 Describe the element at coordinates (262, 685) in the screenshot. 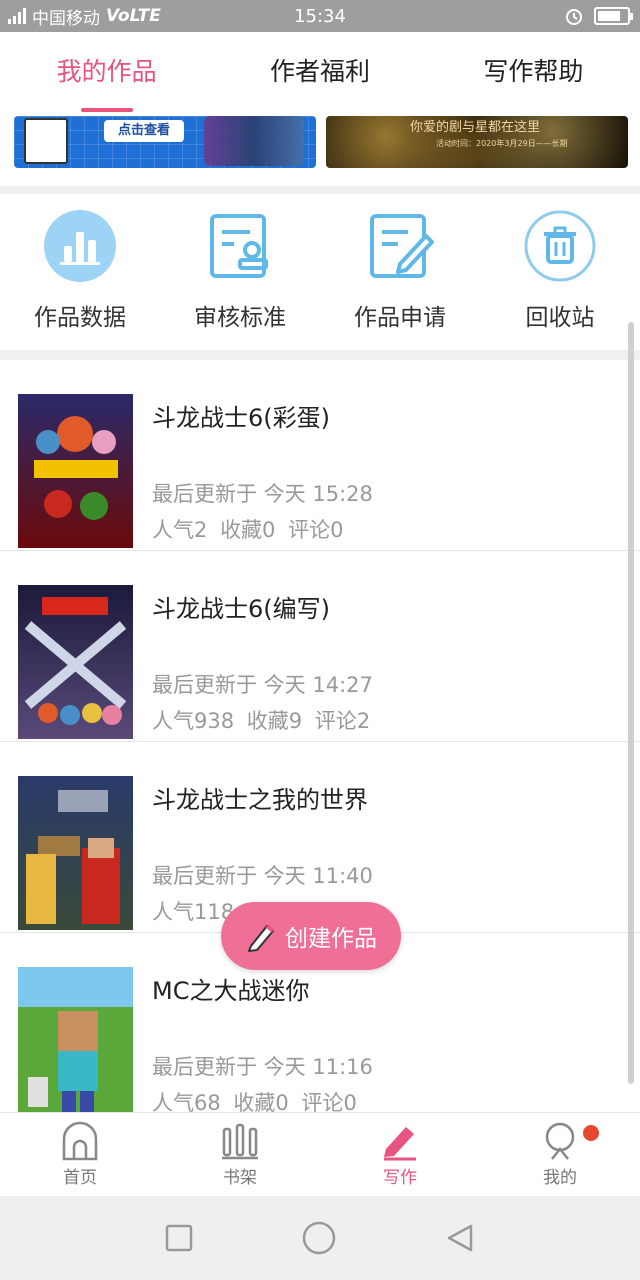

I see `work-updated: 最后更新于 今天 14:27` at that location.